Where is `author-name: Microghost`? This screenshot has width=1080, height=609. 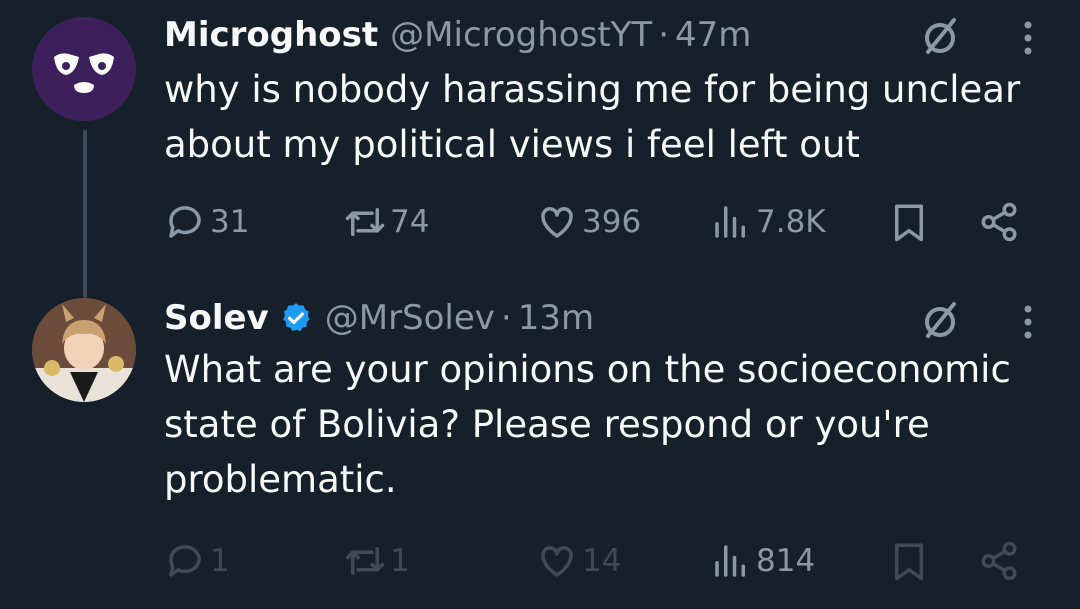 author-name: Microghost is located at coordinates (271, 35).